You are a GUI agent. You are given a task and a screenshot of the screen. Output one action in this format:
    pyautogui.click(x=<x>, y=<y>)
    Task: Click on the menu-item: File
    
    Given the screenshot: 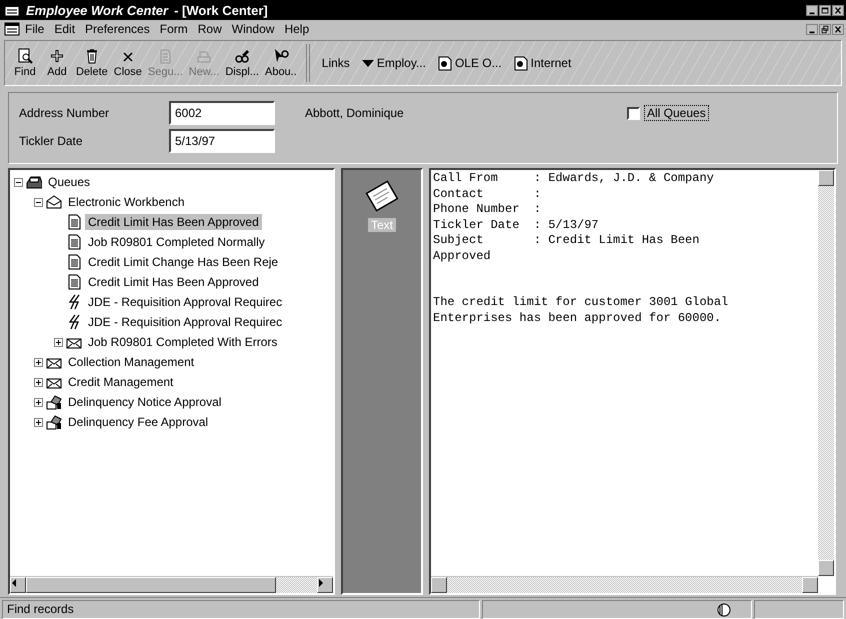 What is the action you would take?
    pyautogui.click(x=35, y=29)
    